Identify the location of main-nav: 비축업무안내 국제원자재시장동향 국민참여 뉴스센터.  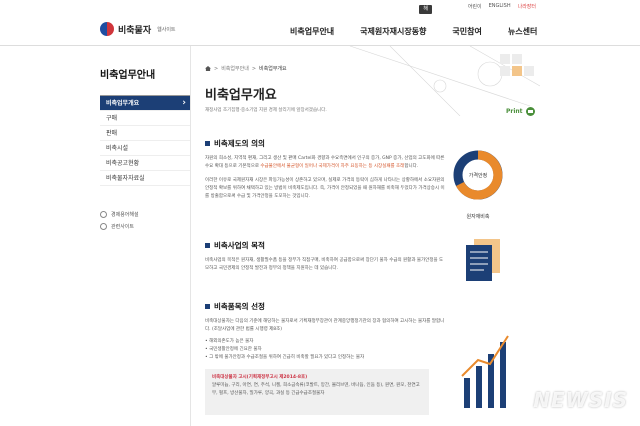
(413, 31).